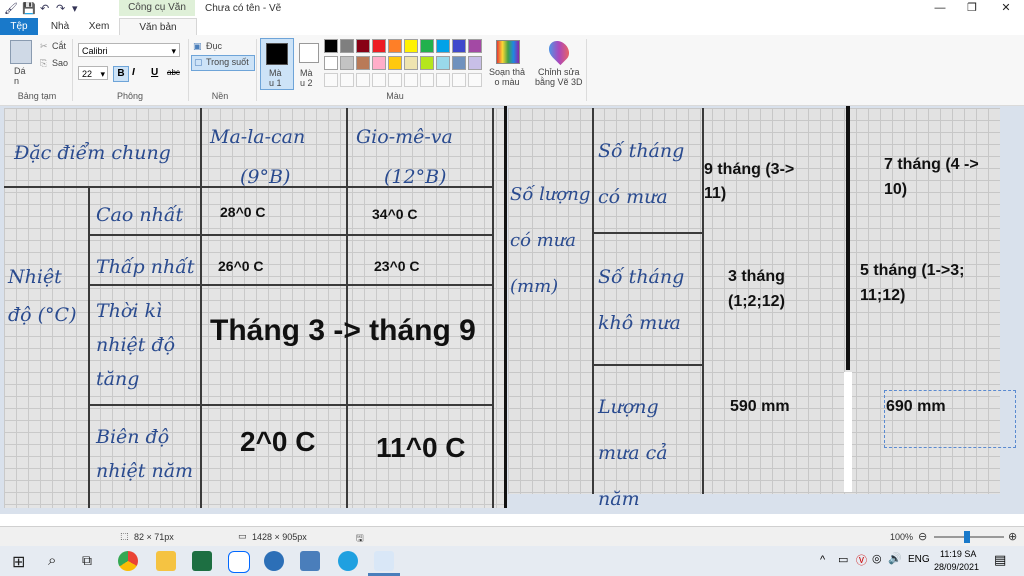 This screenshot has width=1024, height=576. I want to click on strikethrough-button: abc, so click(173, 72).